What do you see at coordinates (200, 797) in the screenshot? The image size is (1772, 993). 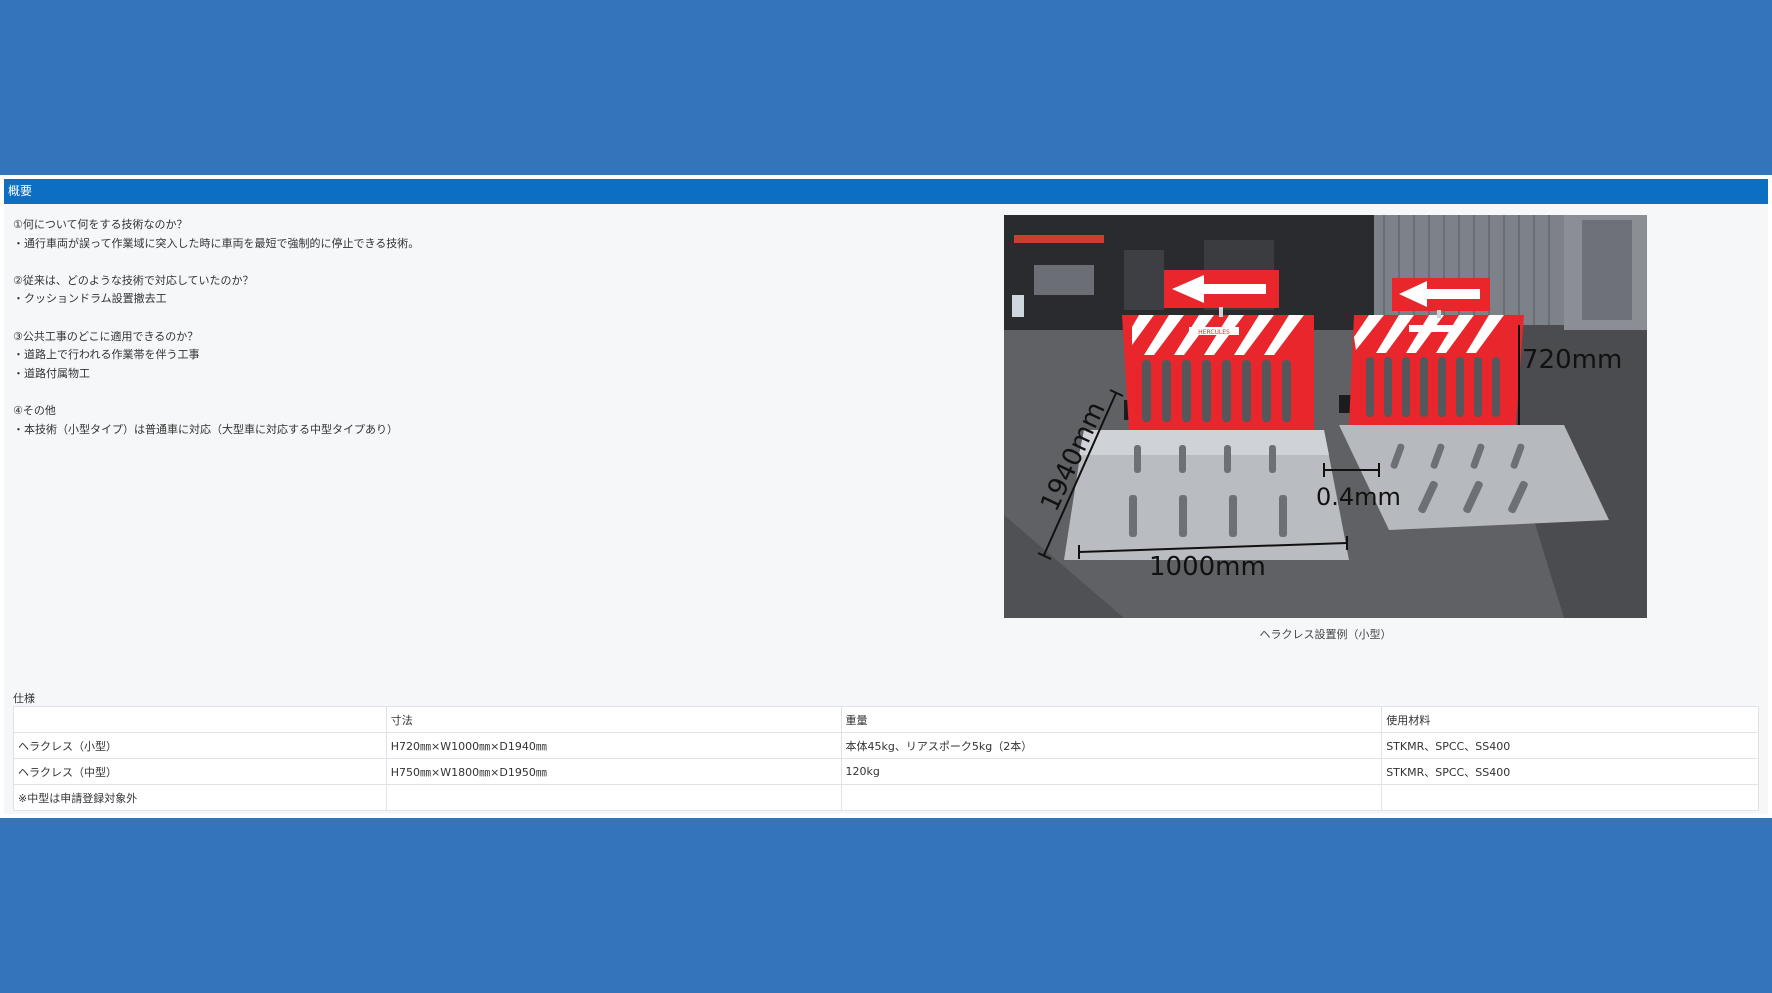 I see `table-cell: ※中型は申請登録対象外` at bounding box center [200, 797].